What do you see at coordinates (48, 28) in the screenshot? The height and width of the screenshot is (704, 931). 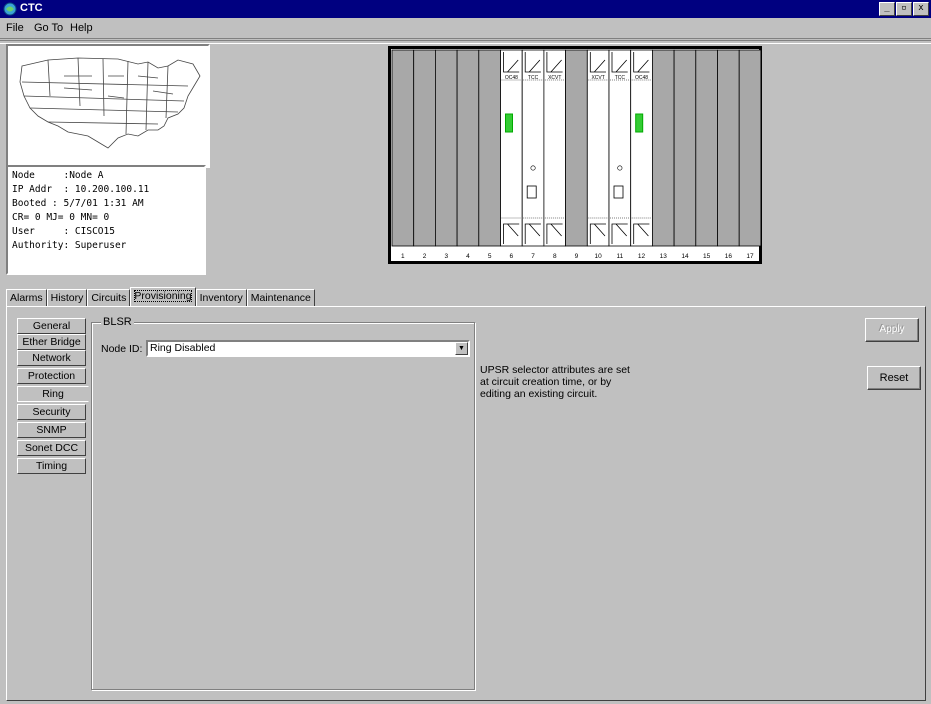 I see `menu-go-to: Go To` at bounding box center [48, 28].